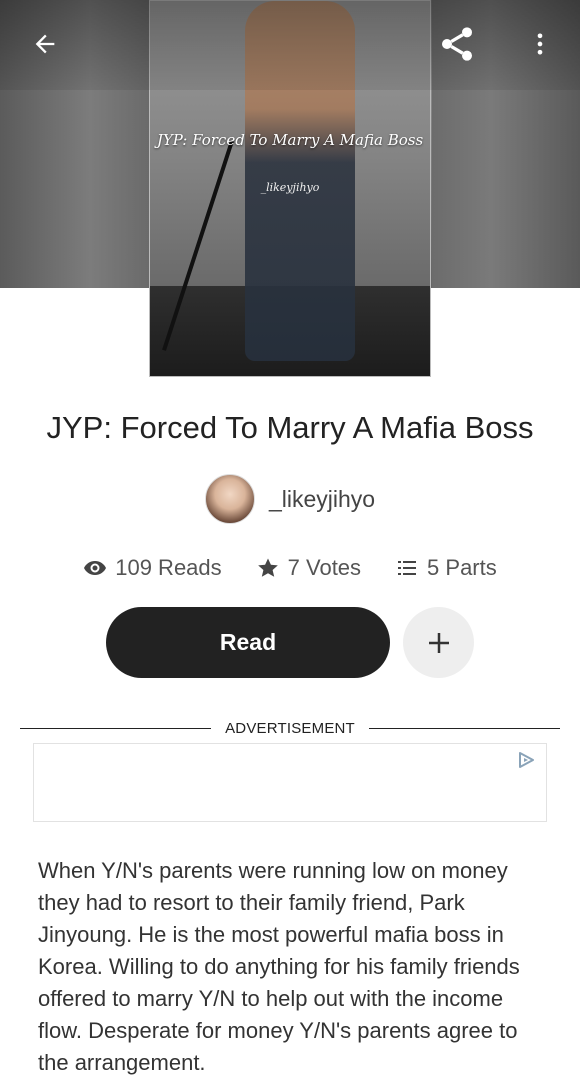  I want to click on list-icon, so click(407, 568).